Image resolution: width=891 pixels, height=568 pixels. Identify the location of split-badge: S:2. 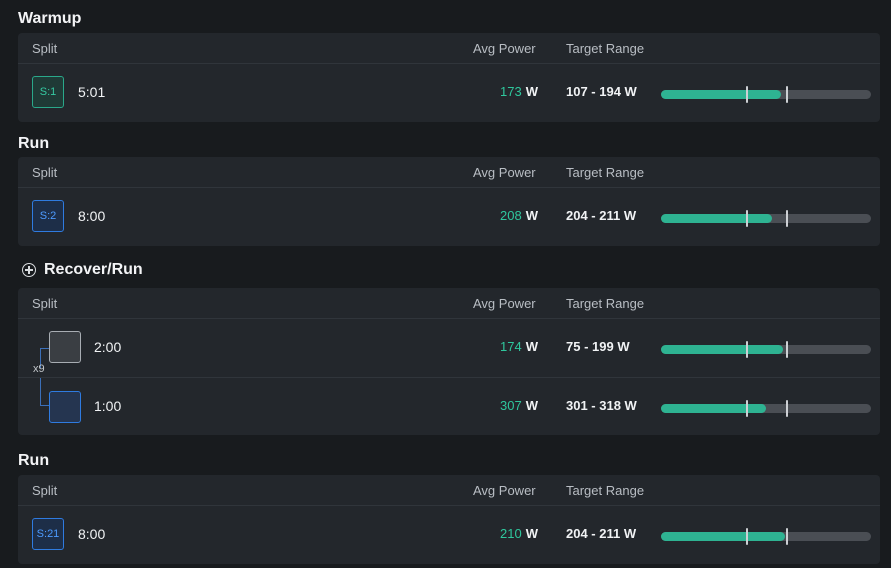
(48, 216).